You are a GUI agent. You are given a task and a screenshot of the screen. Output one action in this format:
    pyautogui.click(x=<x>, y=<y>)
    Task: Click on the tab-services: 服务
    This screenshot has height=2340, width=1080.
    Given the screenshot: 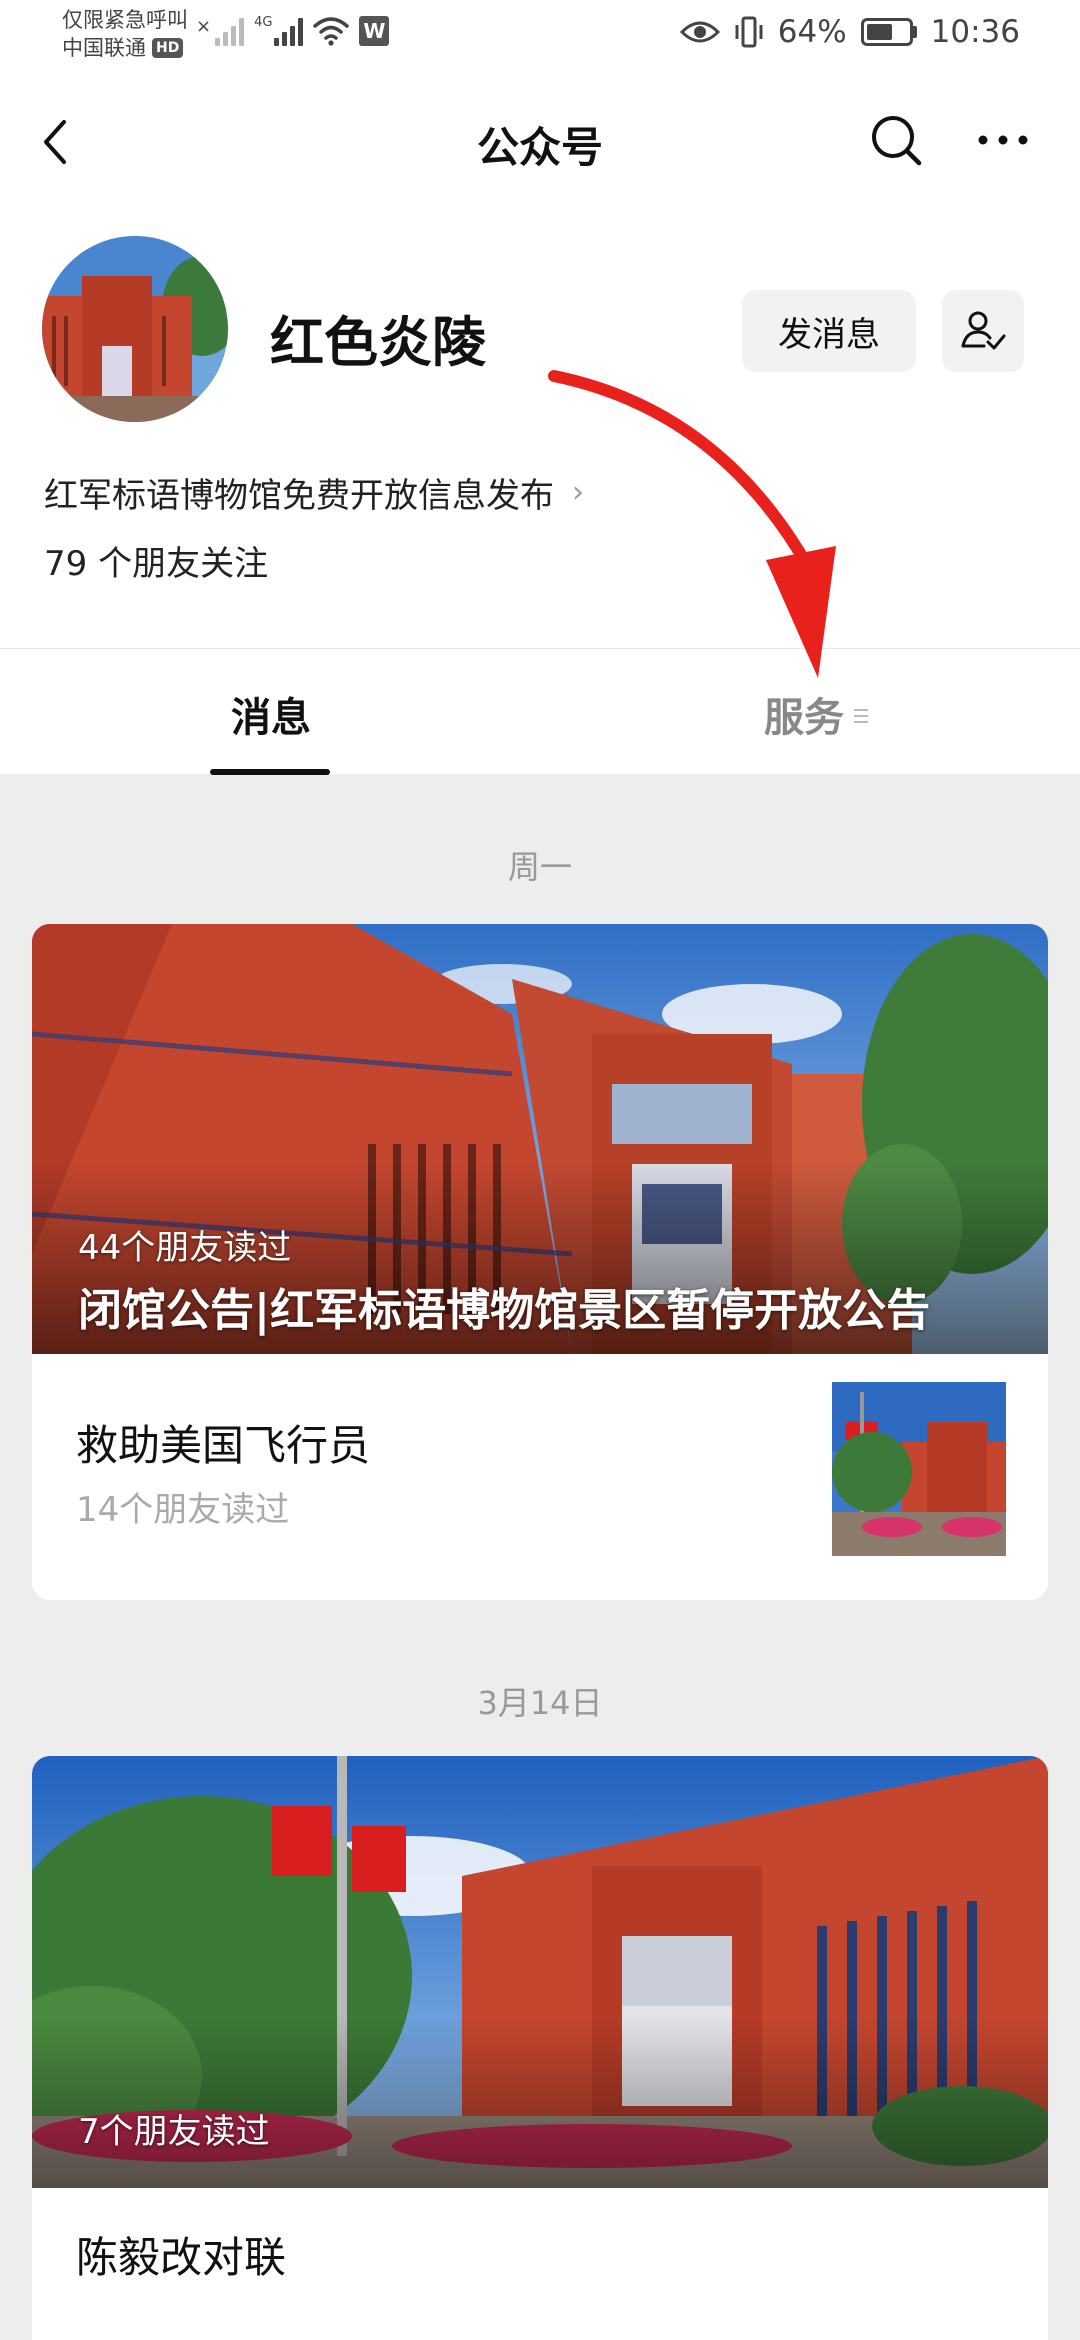 What is the action you would take?
    pyautogui.click(x=816, y=714)
    